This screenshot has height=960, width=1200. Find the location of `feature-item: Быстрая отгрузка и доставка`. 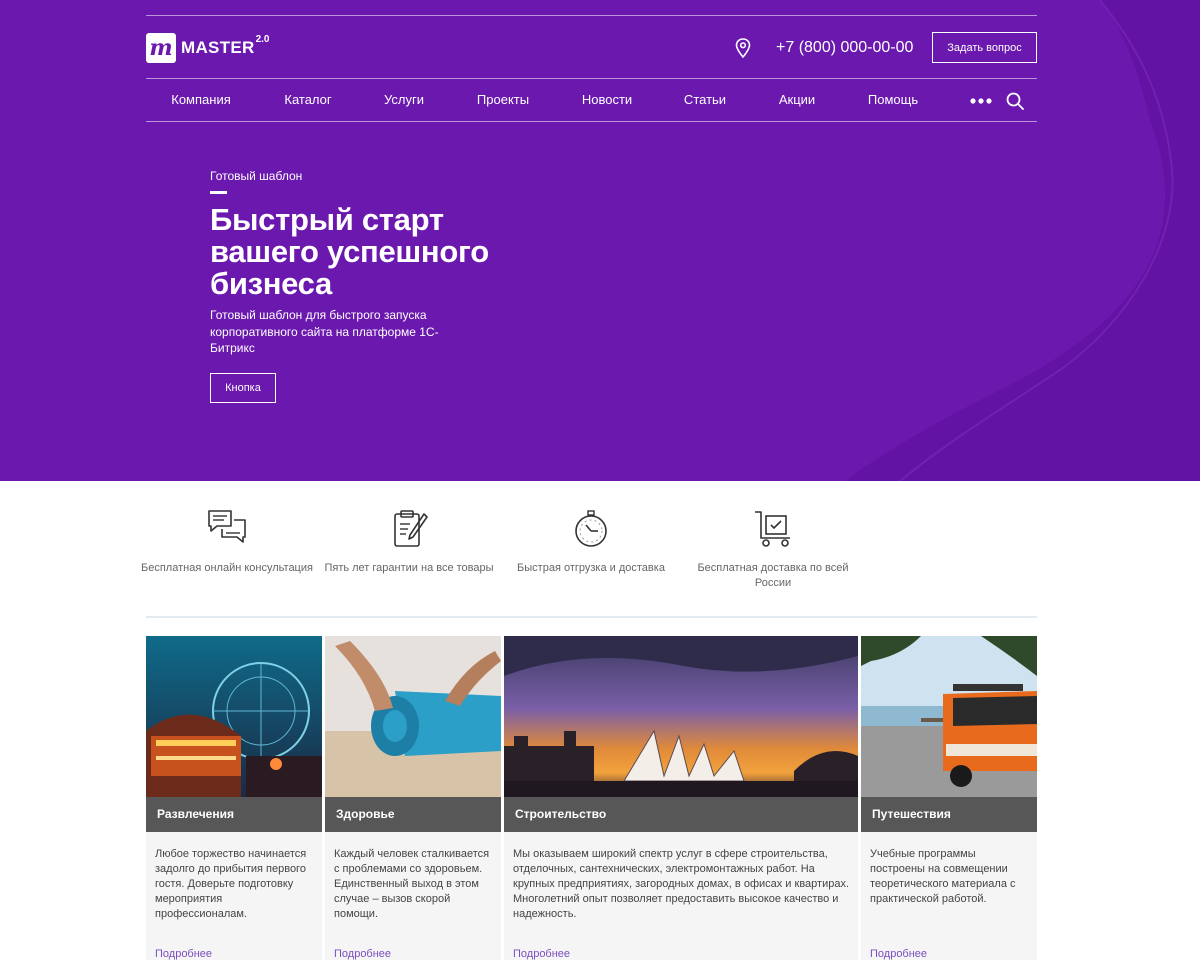

feature-item: Быстрая отгрузка и доставка is located at coordinates (591, 542).